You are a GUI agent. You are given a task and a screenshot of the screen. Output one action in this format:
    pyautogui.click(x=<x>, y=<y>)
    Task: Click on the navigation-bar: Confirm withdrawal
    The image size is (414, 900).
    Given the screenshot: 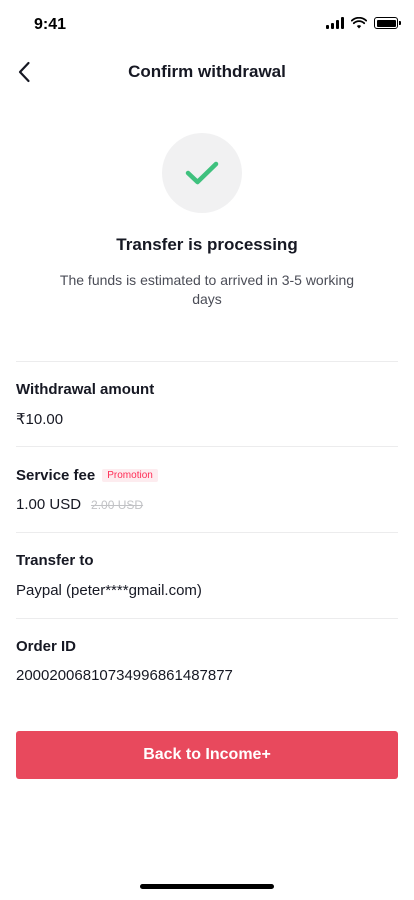 What is the action you would take?
    pyautogui.click(x=207, y=72)
    